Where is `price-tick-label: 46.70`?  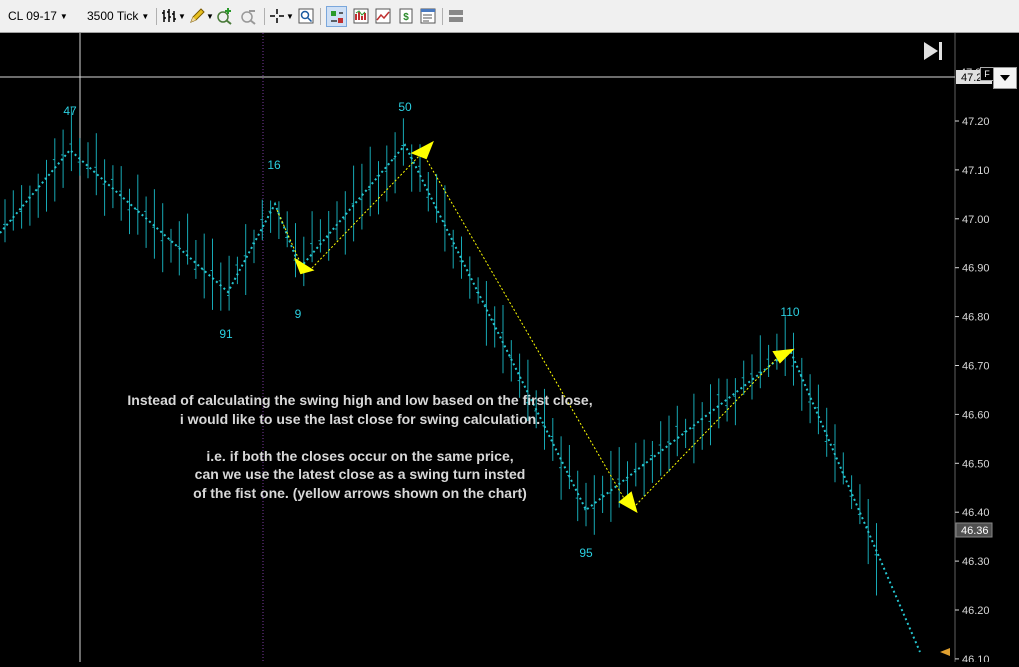
price-tick-label: 46.70 is located at coordinates (976, 367).